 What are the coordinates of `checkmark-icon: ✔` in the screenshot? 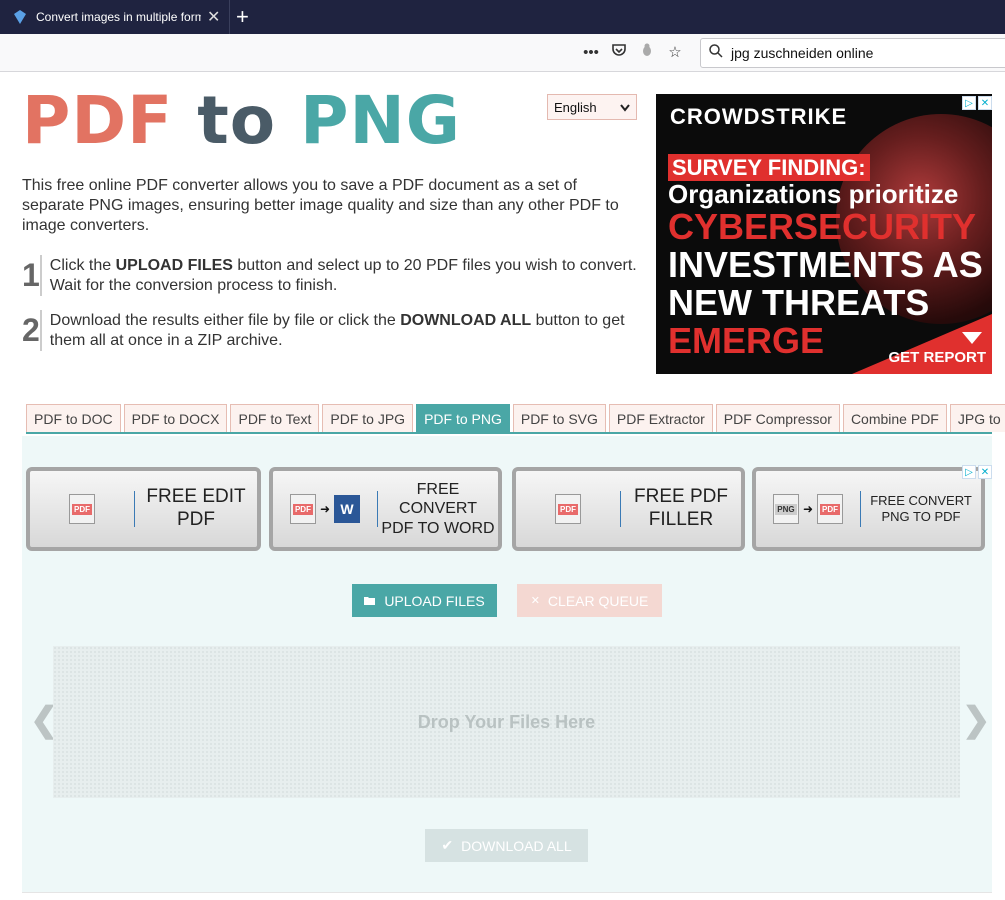 It's located at (447, 845).